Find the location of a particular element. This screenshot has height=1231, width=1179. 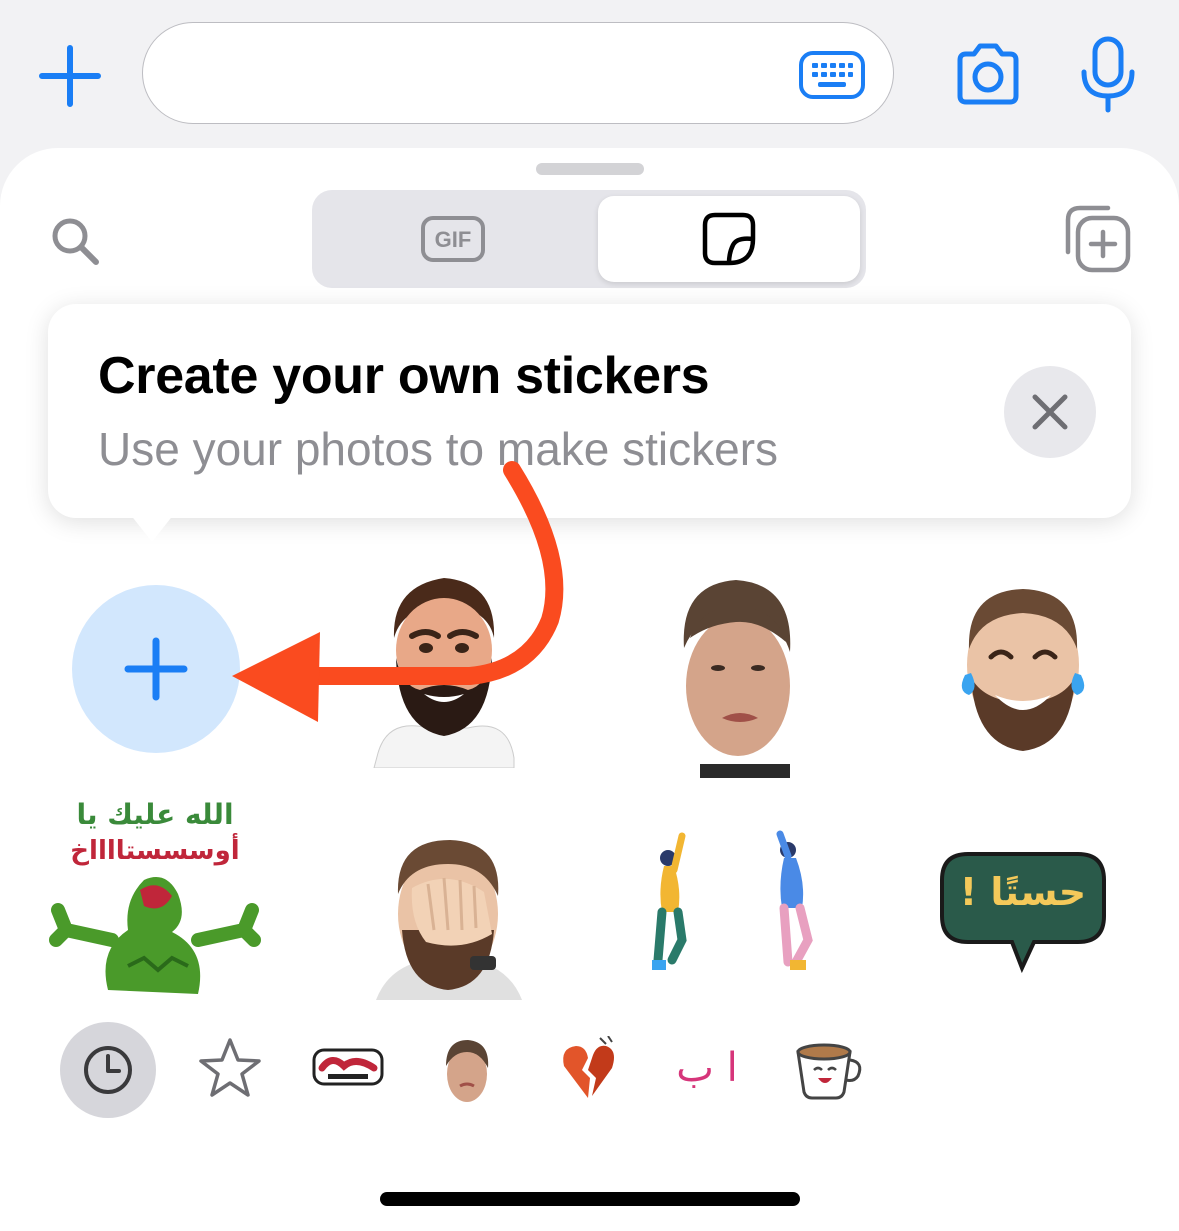

category-pack-text-sticker is located at coordinates (348, 1067).